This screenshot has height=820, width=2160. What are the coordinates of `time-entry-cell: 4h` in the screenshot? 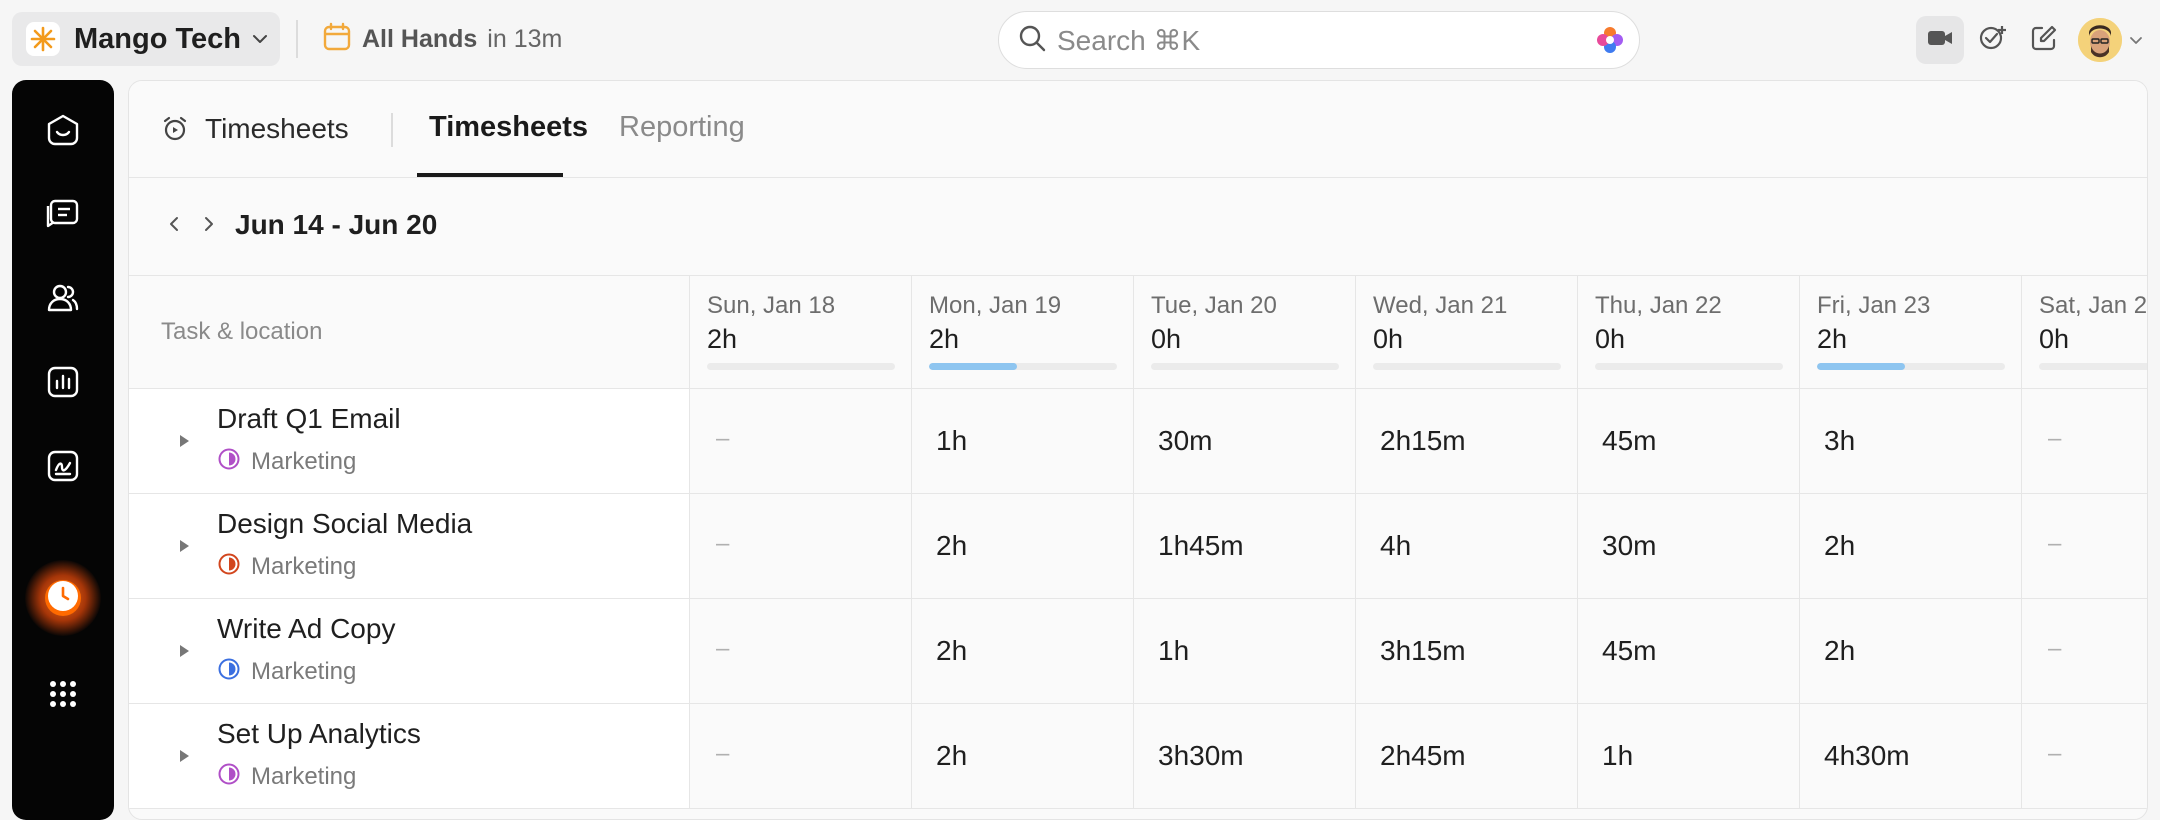 It's located at (1466, 546).